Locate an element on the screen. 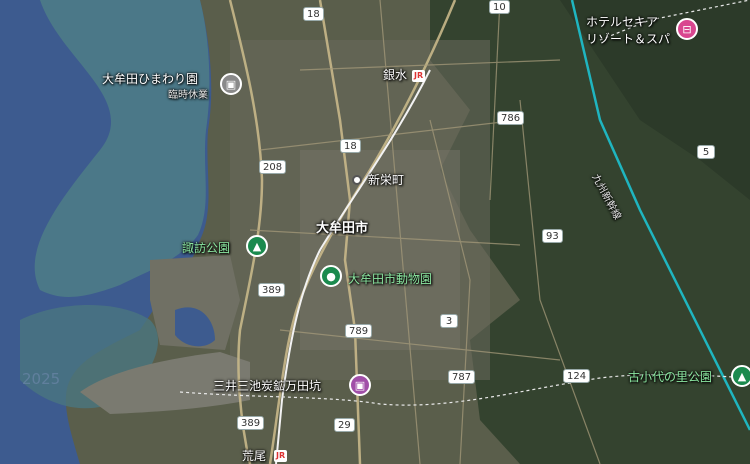 The width and height of the screenshot is (750, 464). route-shield: 29 is located at coordinates (344, 425).